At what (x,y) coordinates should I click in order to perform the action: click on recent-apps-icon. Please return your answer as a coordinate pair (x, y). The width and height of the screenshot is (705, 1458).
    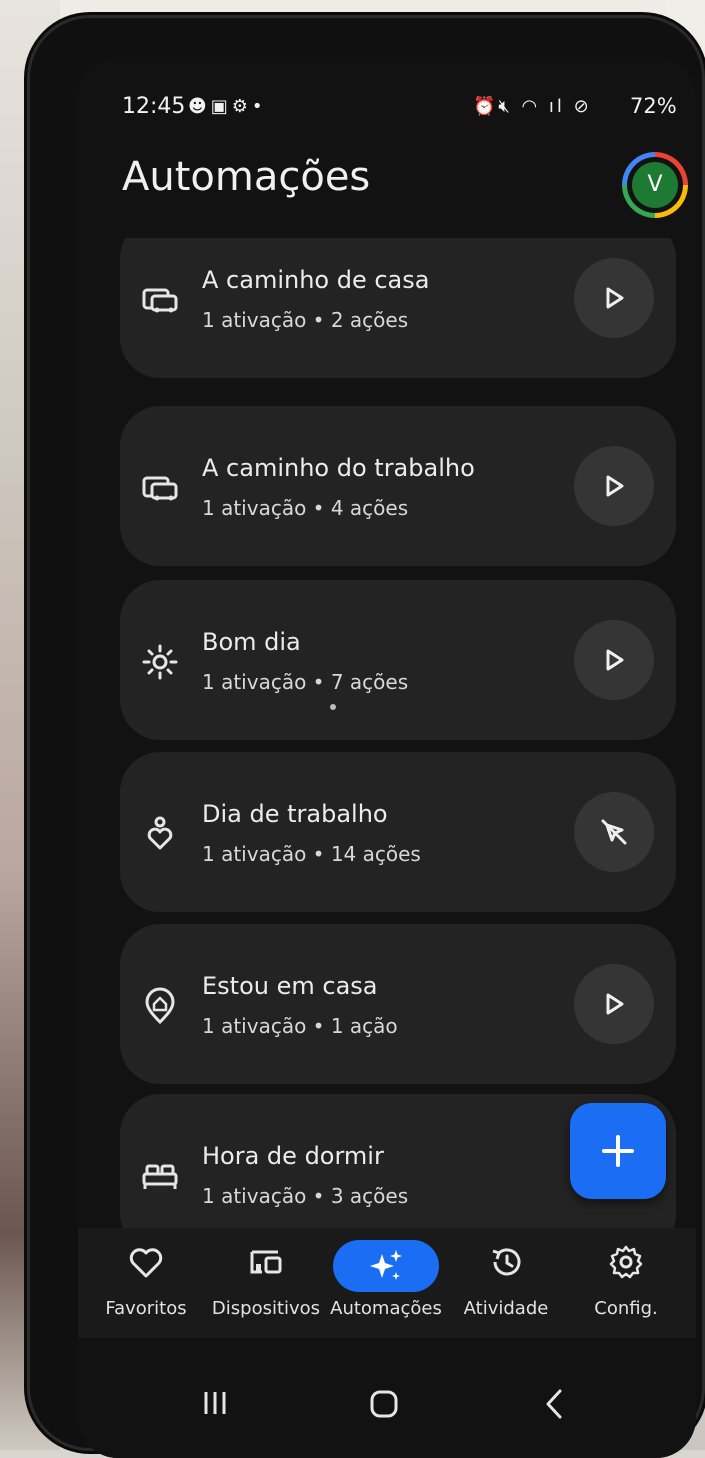
    Looking at the image, I should click on (215, 1403).